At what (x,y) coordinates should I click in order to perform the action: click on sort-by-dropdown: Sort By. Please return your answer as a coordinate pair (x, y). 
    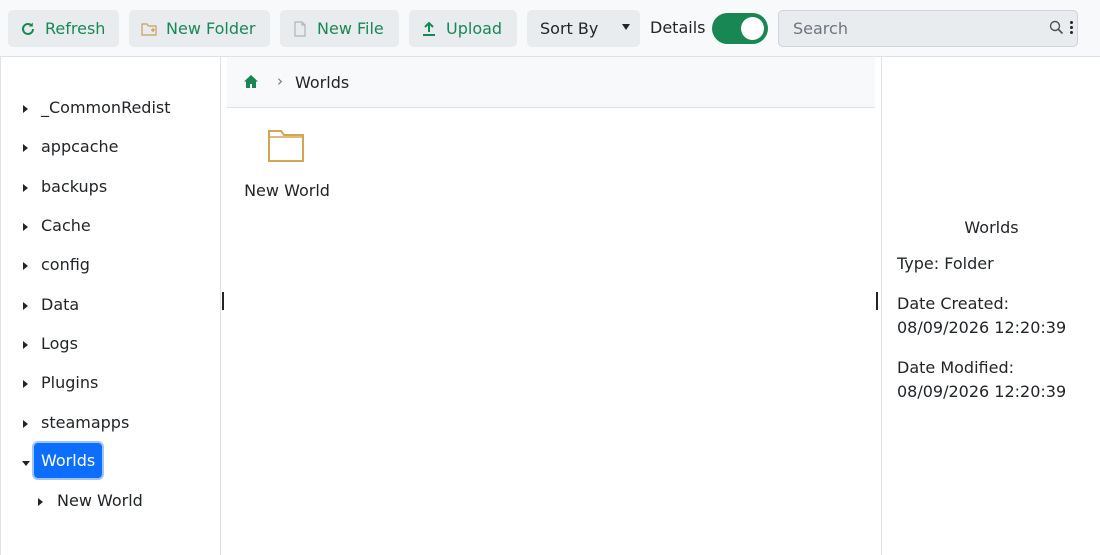
    Looking at the image, I should click on (583, 28).